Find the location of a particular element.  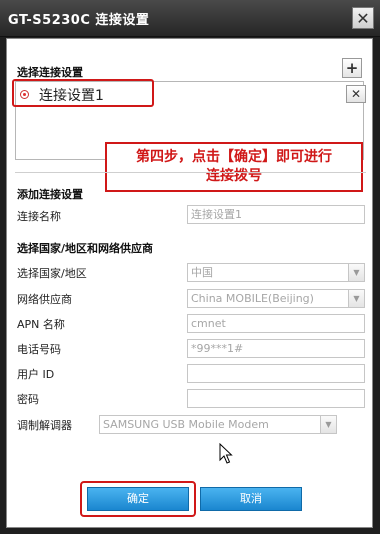

country-label: 选择国家/地区 is located at coordinates (52, 273).